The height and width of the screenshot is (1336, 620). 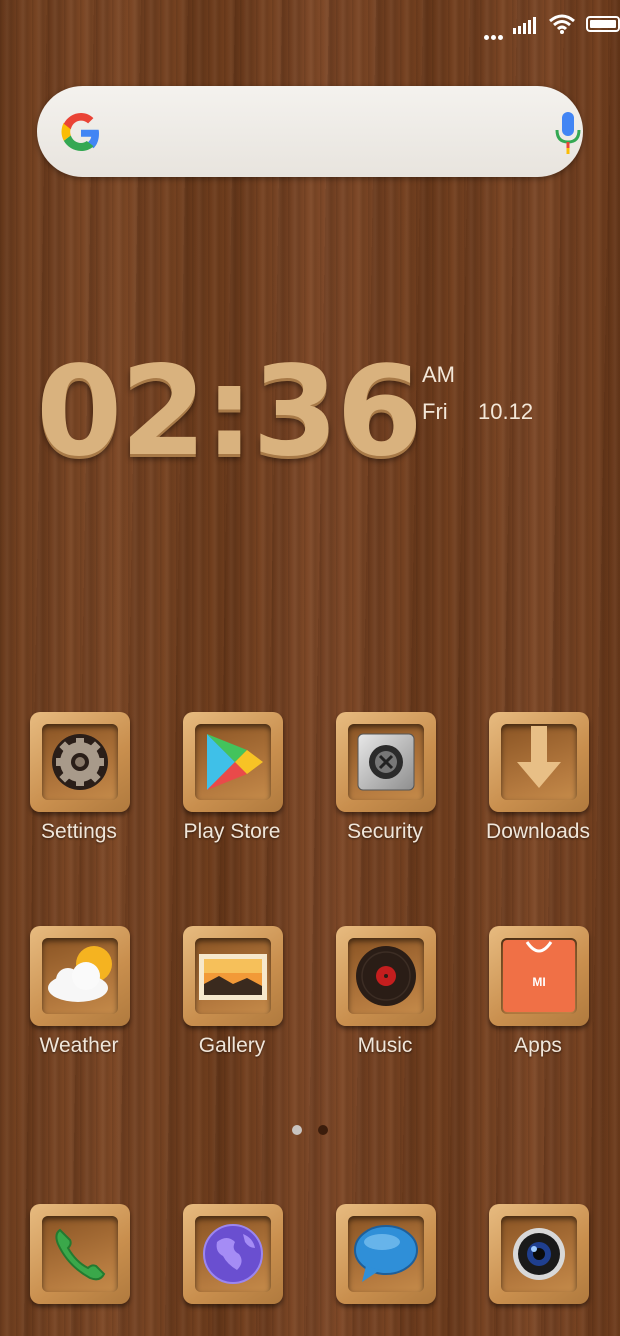 What do you see at coordinates (385, 831) in the screenshot?
I see `app-label: Security` at bounding box center [385, 831].